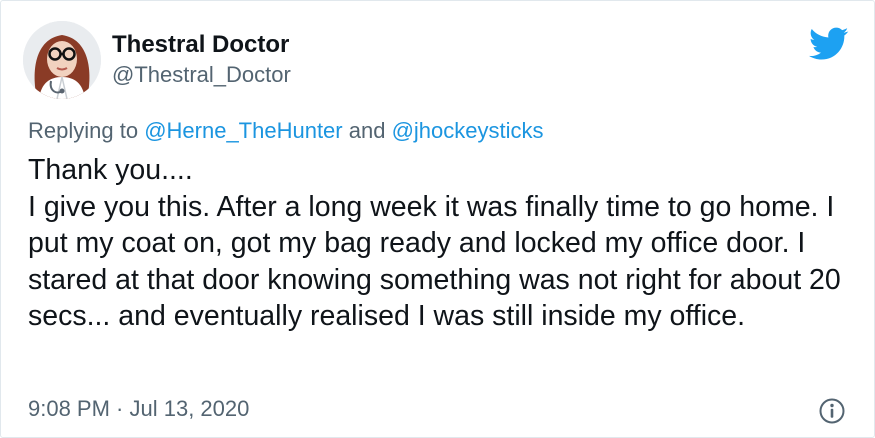  I want to click on info-icon, so click(832, 411).